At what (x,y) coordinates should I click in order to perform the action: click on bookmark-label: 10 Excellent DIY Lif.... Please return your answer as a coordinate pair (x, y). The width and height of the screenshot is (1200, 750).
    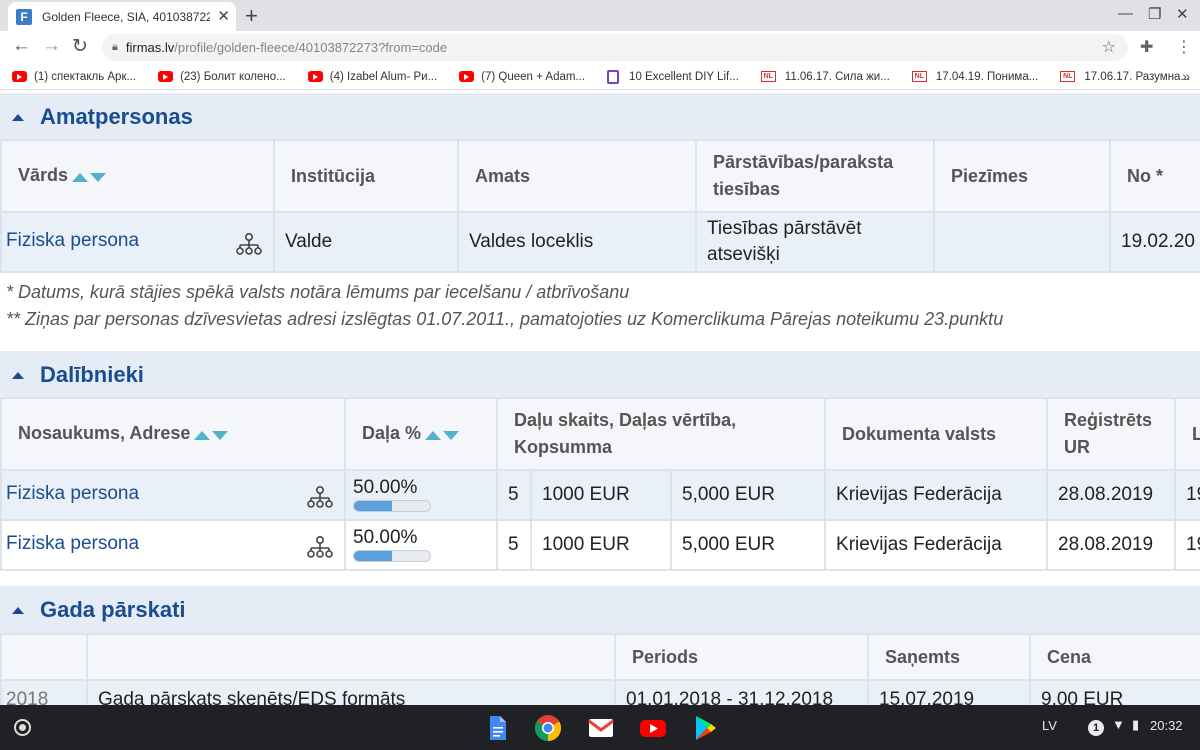
    Looking at the image, I should click on (684, 76).